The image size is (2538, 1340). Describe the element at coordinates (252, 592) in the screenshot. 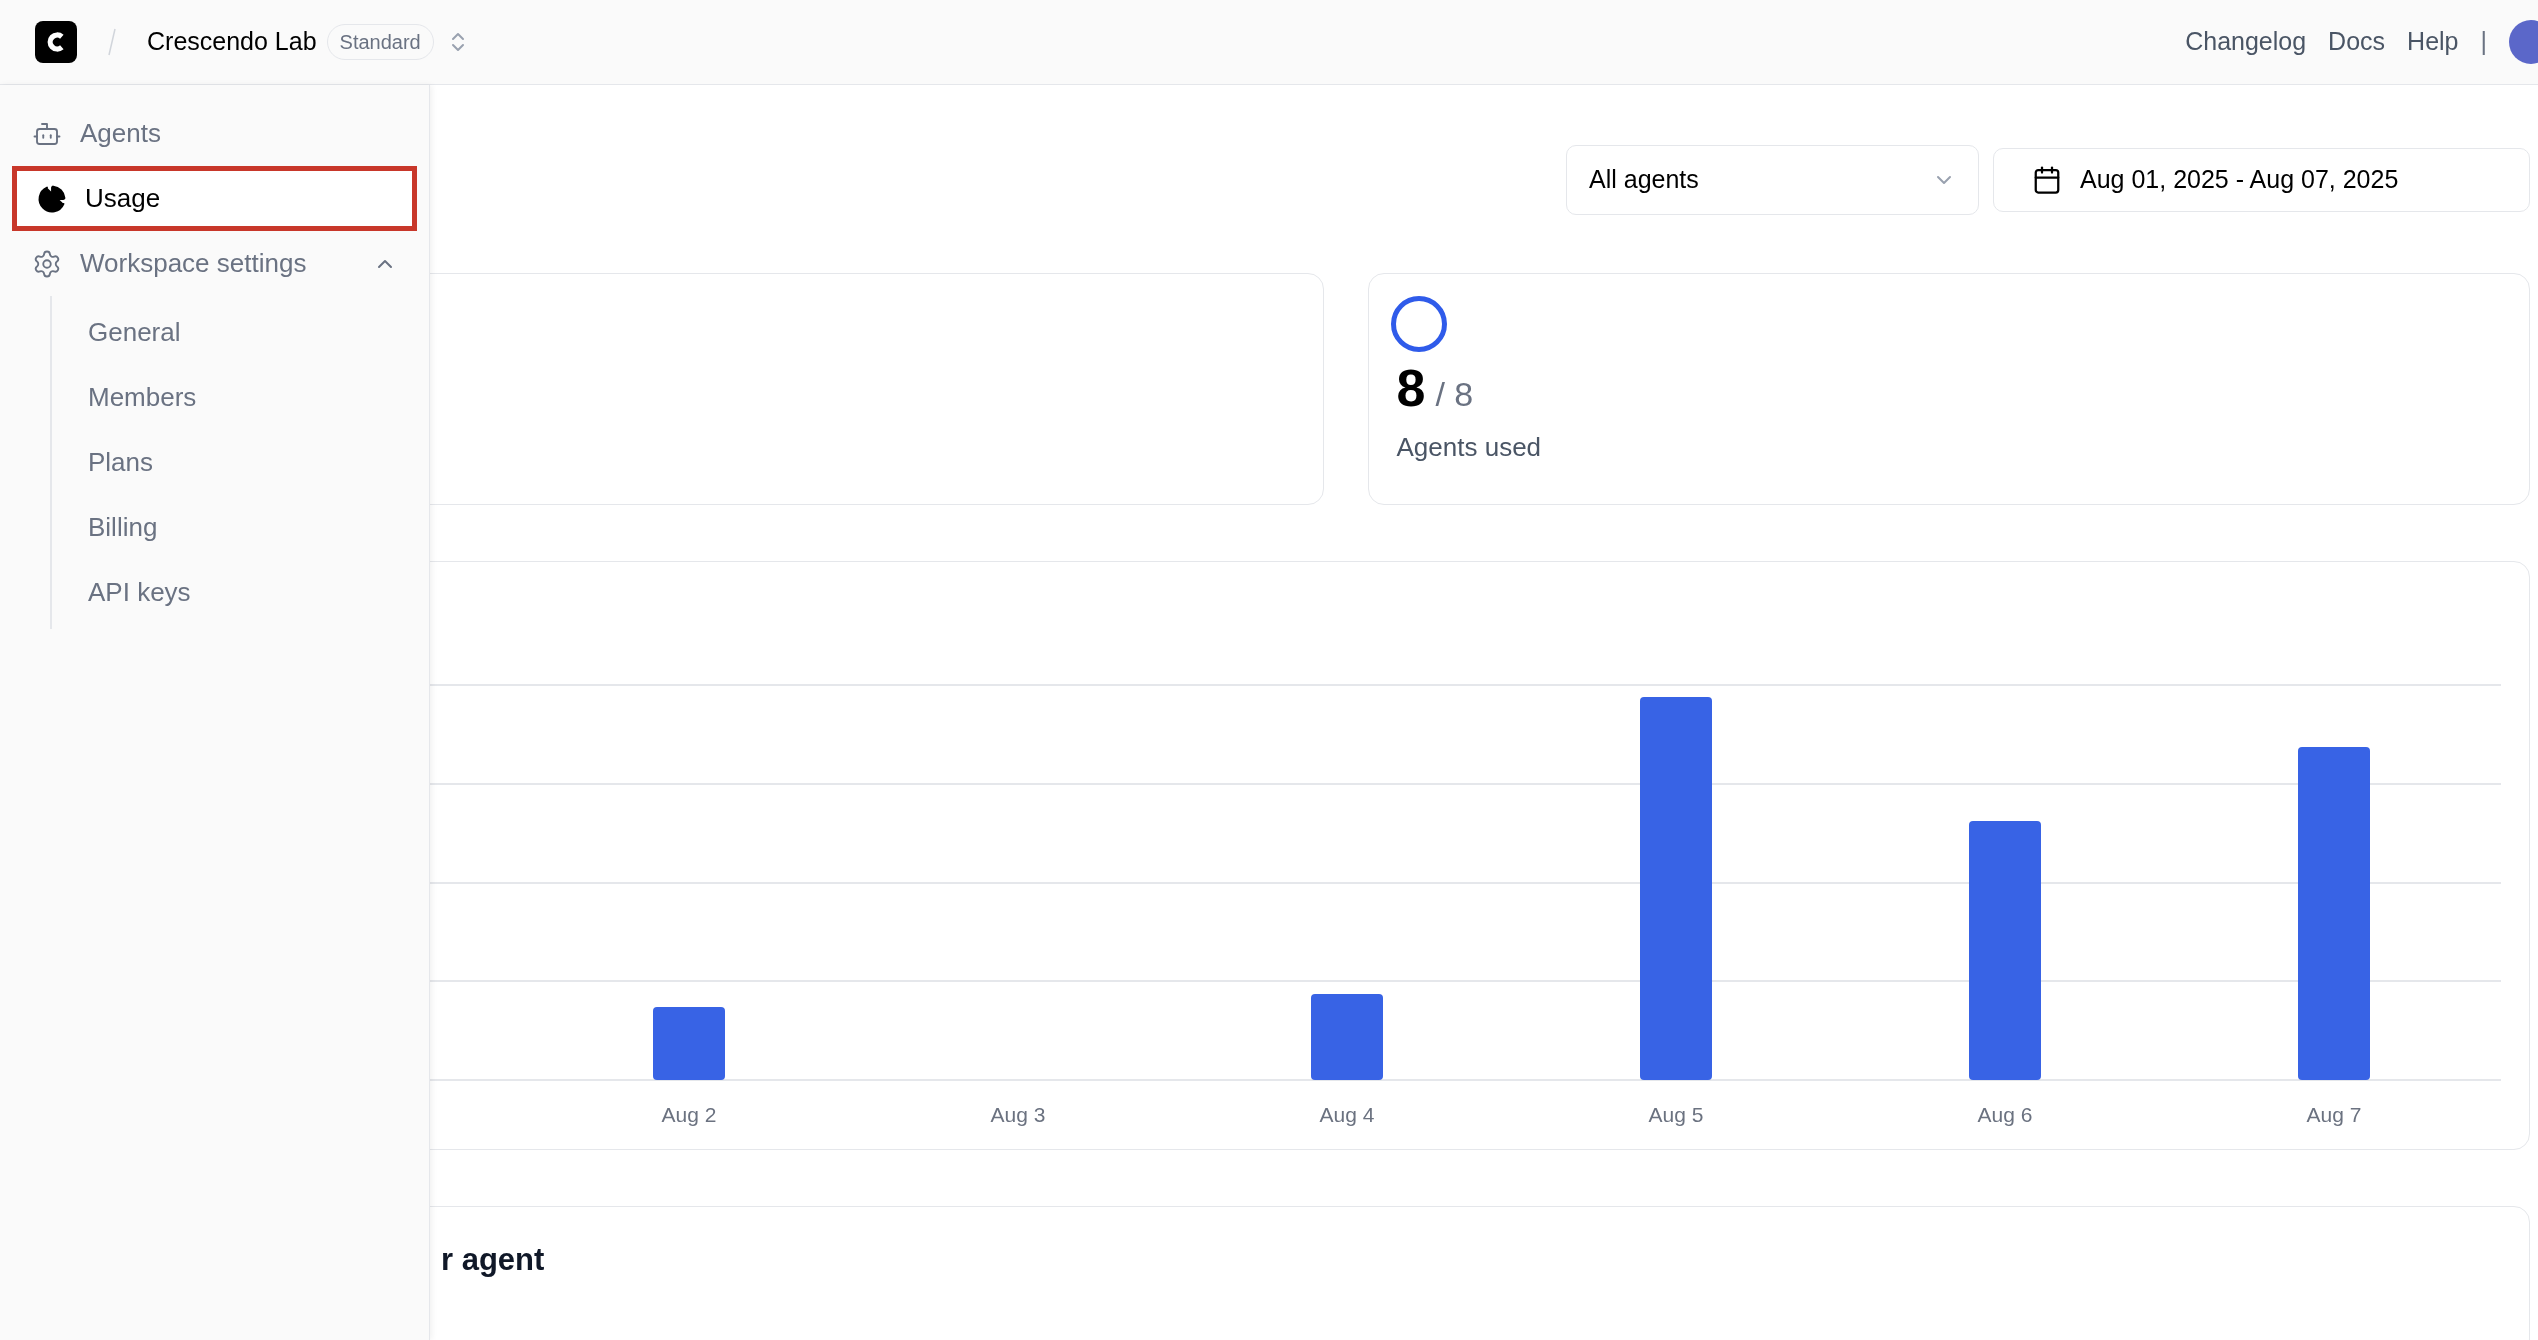

I see `sub-nav-item: API keys` at that location.